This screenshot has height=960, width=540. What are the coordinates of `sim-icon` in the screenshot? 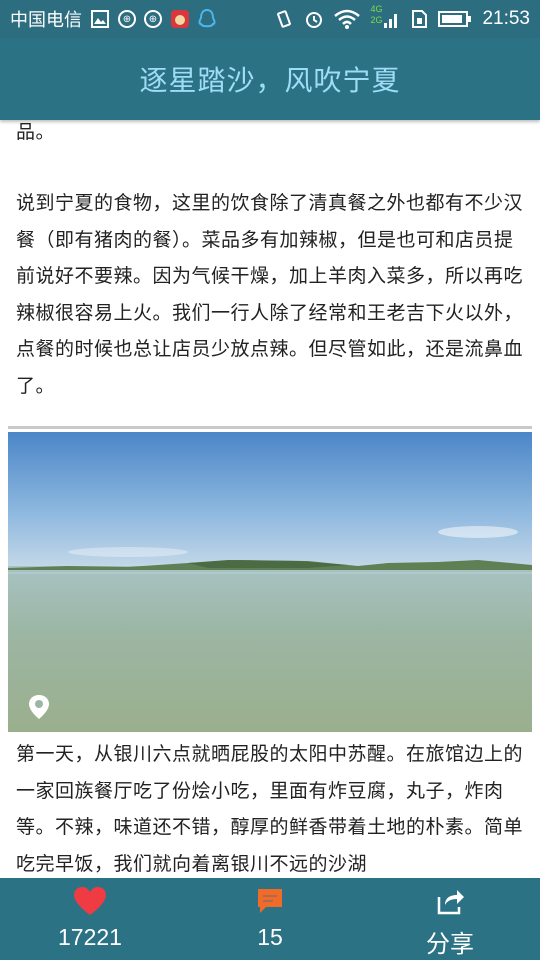 It's located at (419, 19).